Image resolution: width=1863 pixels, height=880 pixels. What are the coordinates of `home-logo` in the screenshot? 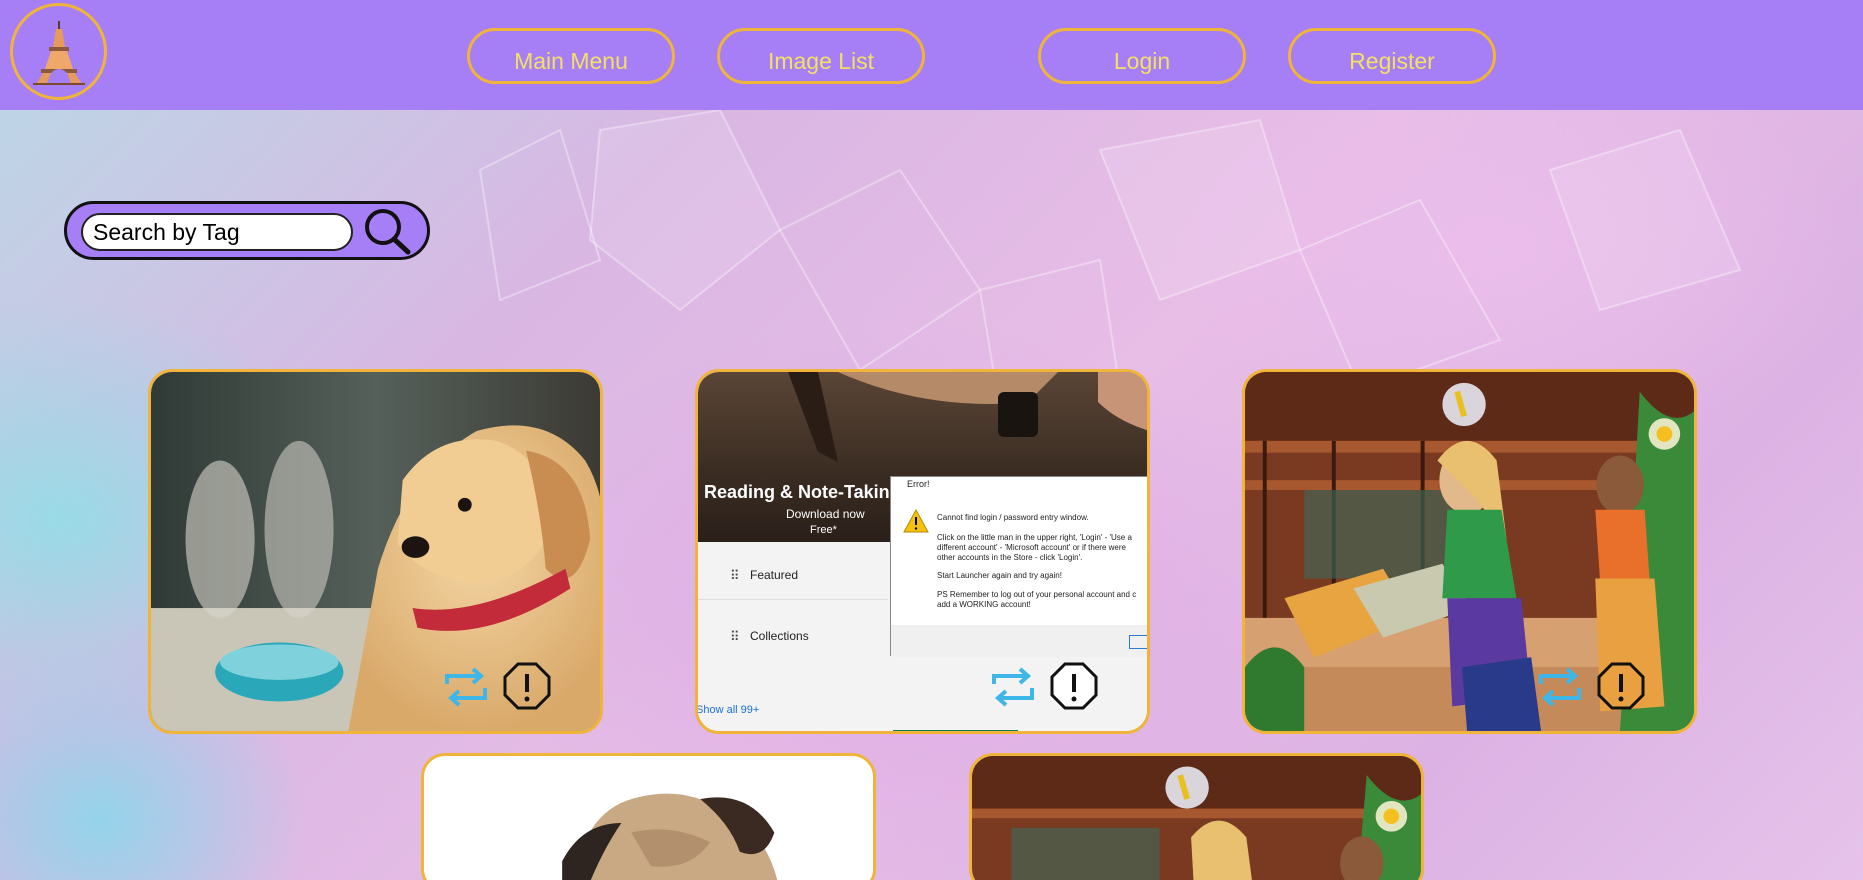 It's located at (58, 51).